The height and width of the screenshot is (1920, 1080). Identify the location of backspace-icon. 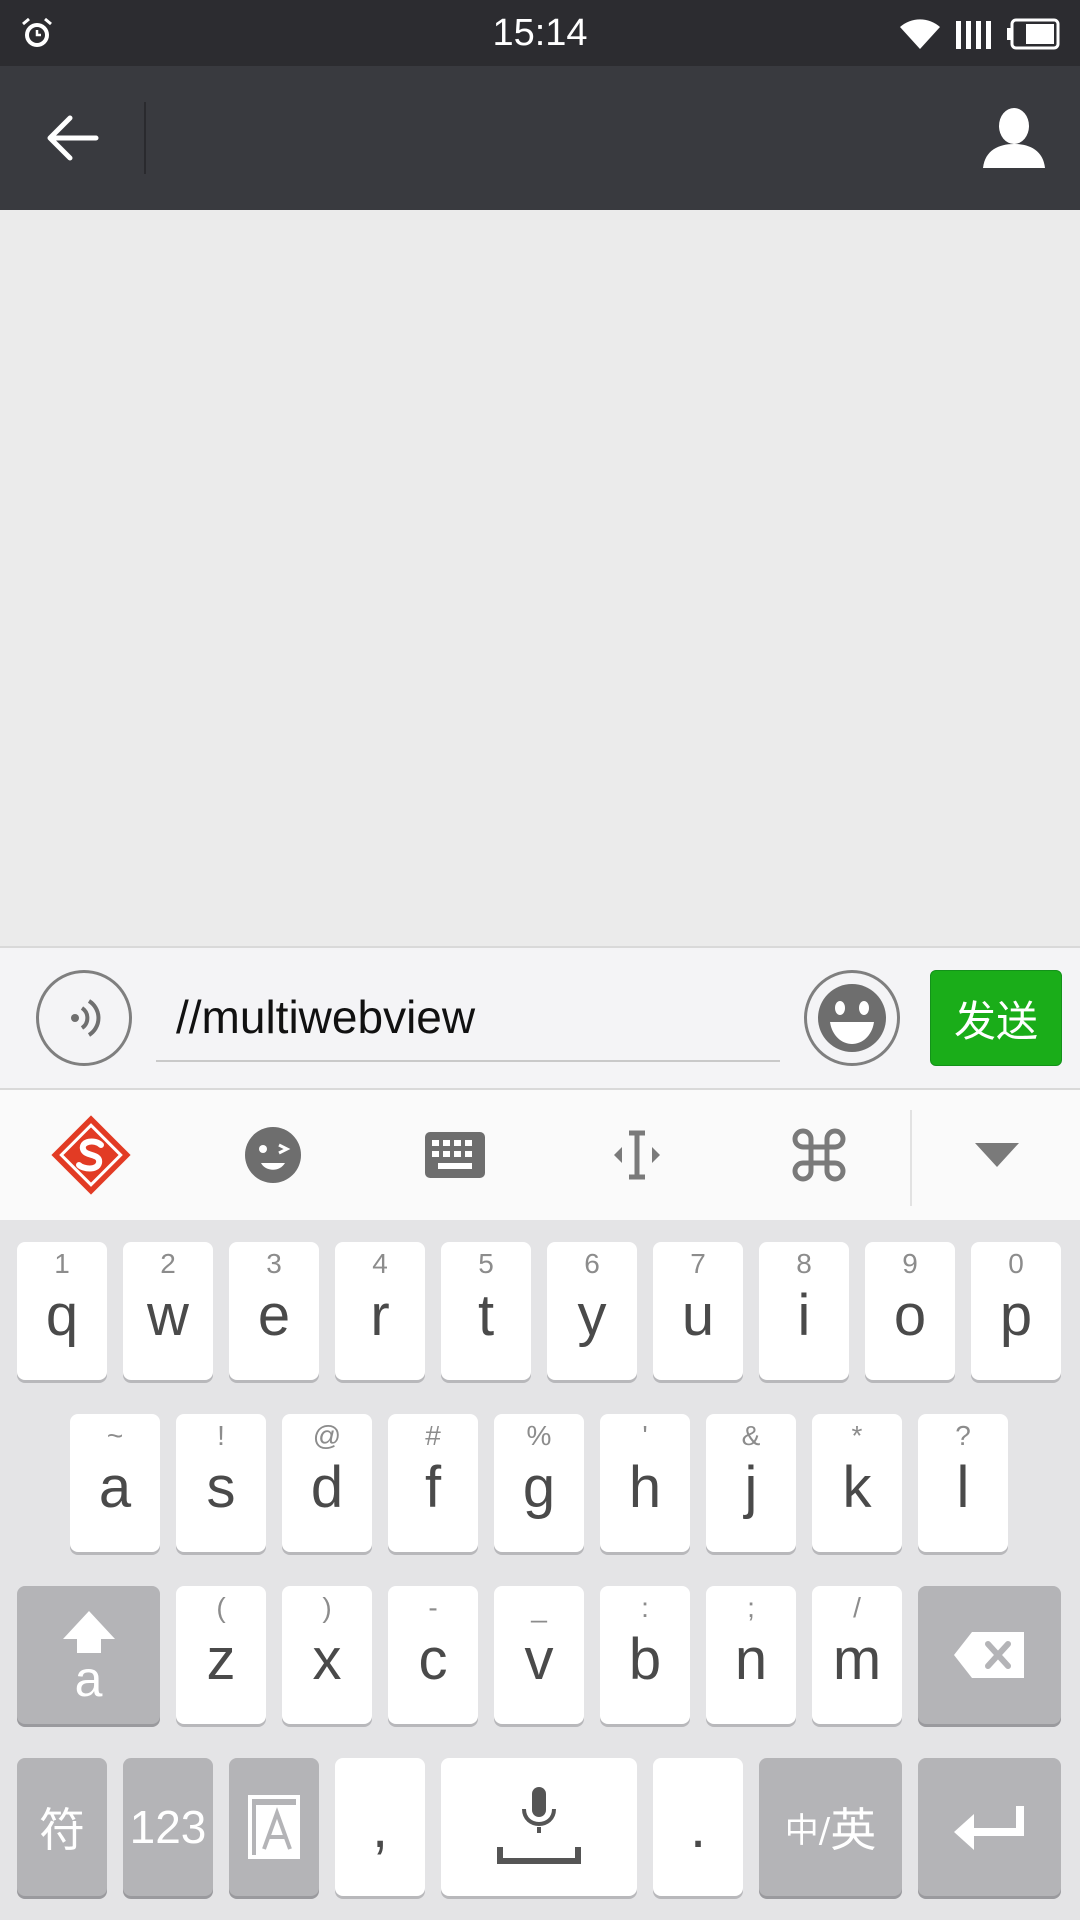
(988, 1655).